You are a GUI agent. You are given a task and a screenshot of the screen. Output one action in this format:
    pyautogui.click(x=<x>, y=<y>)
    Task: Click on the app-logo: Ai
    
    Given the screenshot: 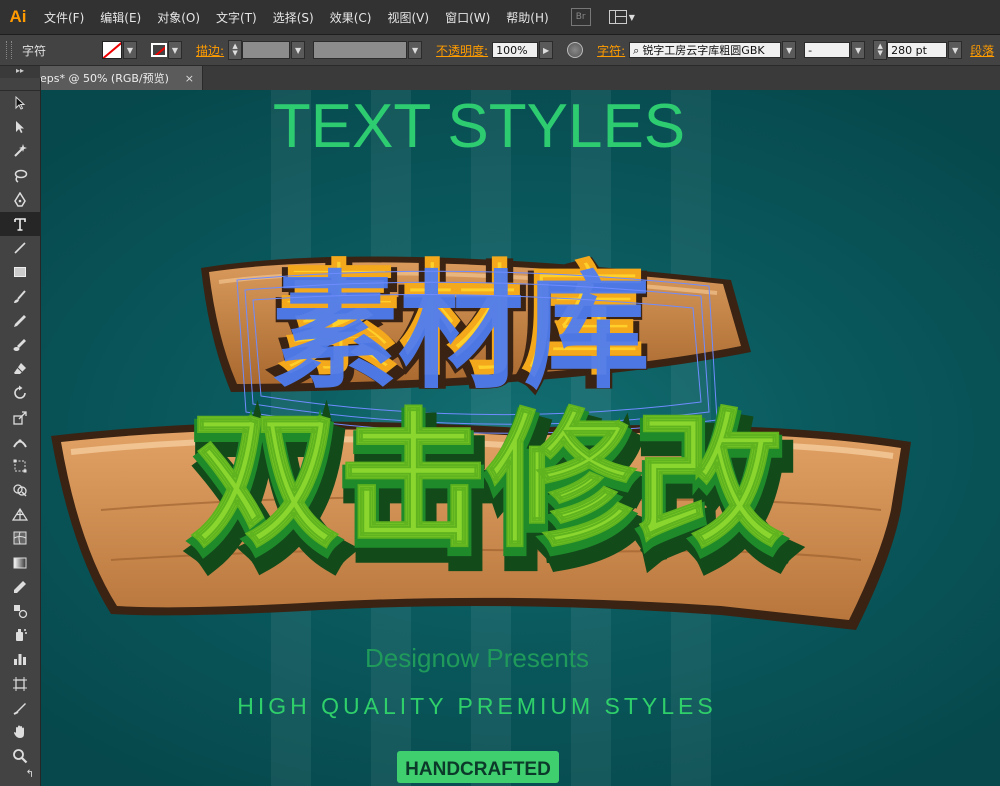 What is the action you would take?
    pyautogui.click(x=18, y=16)
    